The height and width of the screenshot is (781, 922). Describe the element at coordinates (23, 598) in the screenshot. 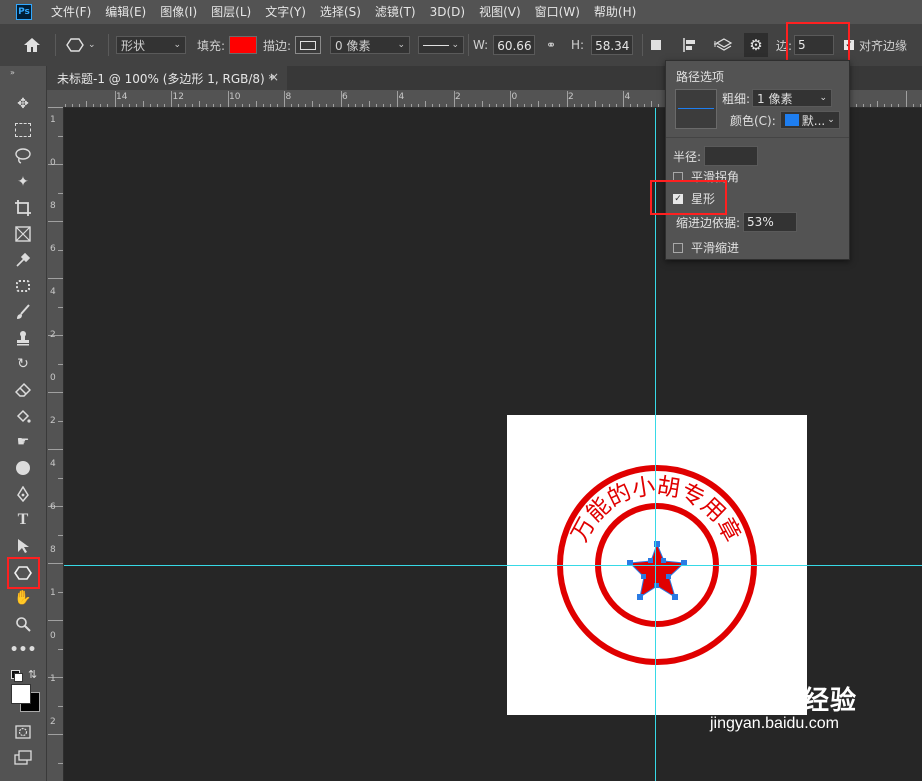

I see `hand-tool: ✋` at that location.